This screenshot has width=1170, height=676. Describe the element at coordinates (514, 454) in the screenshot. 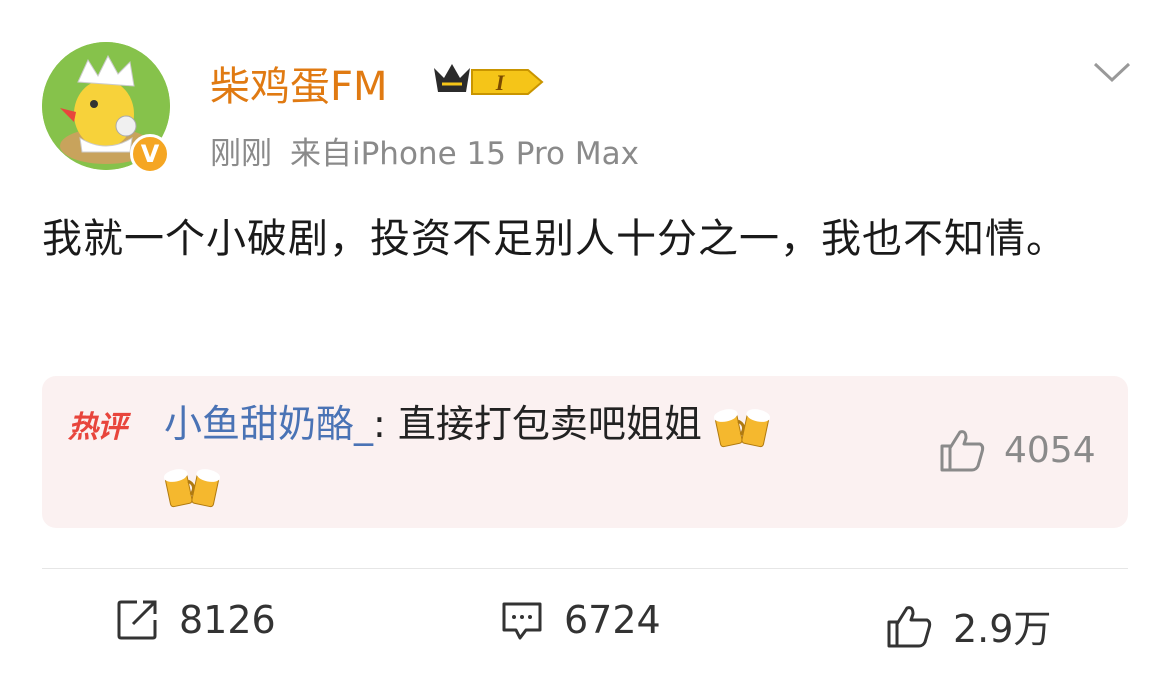

I see `hot-comment-text: 小鱼甜奶酪_: 直接打包卖吧姐姐` at that location.